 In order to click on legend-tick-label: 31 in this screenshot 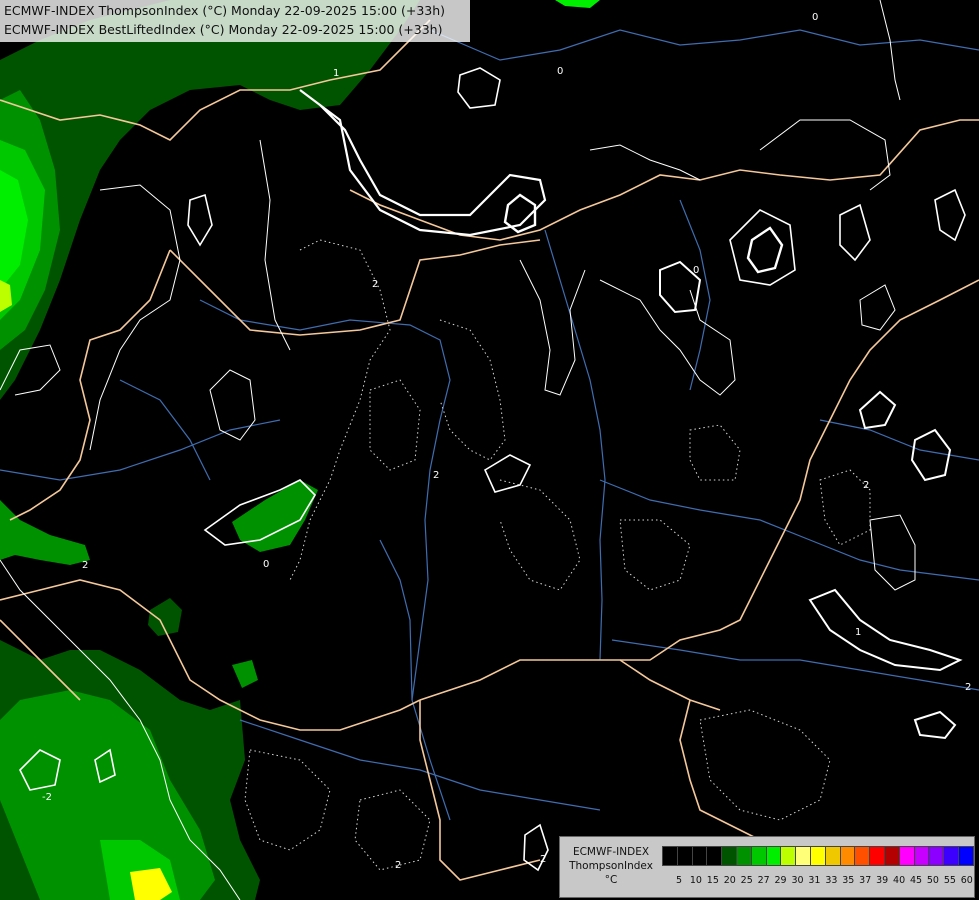, I will do `click(814, 880)`.